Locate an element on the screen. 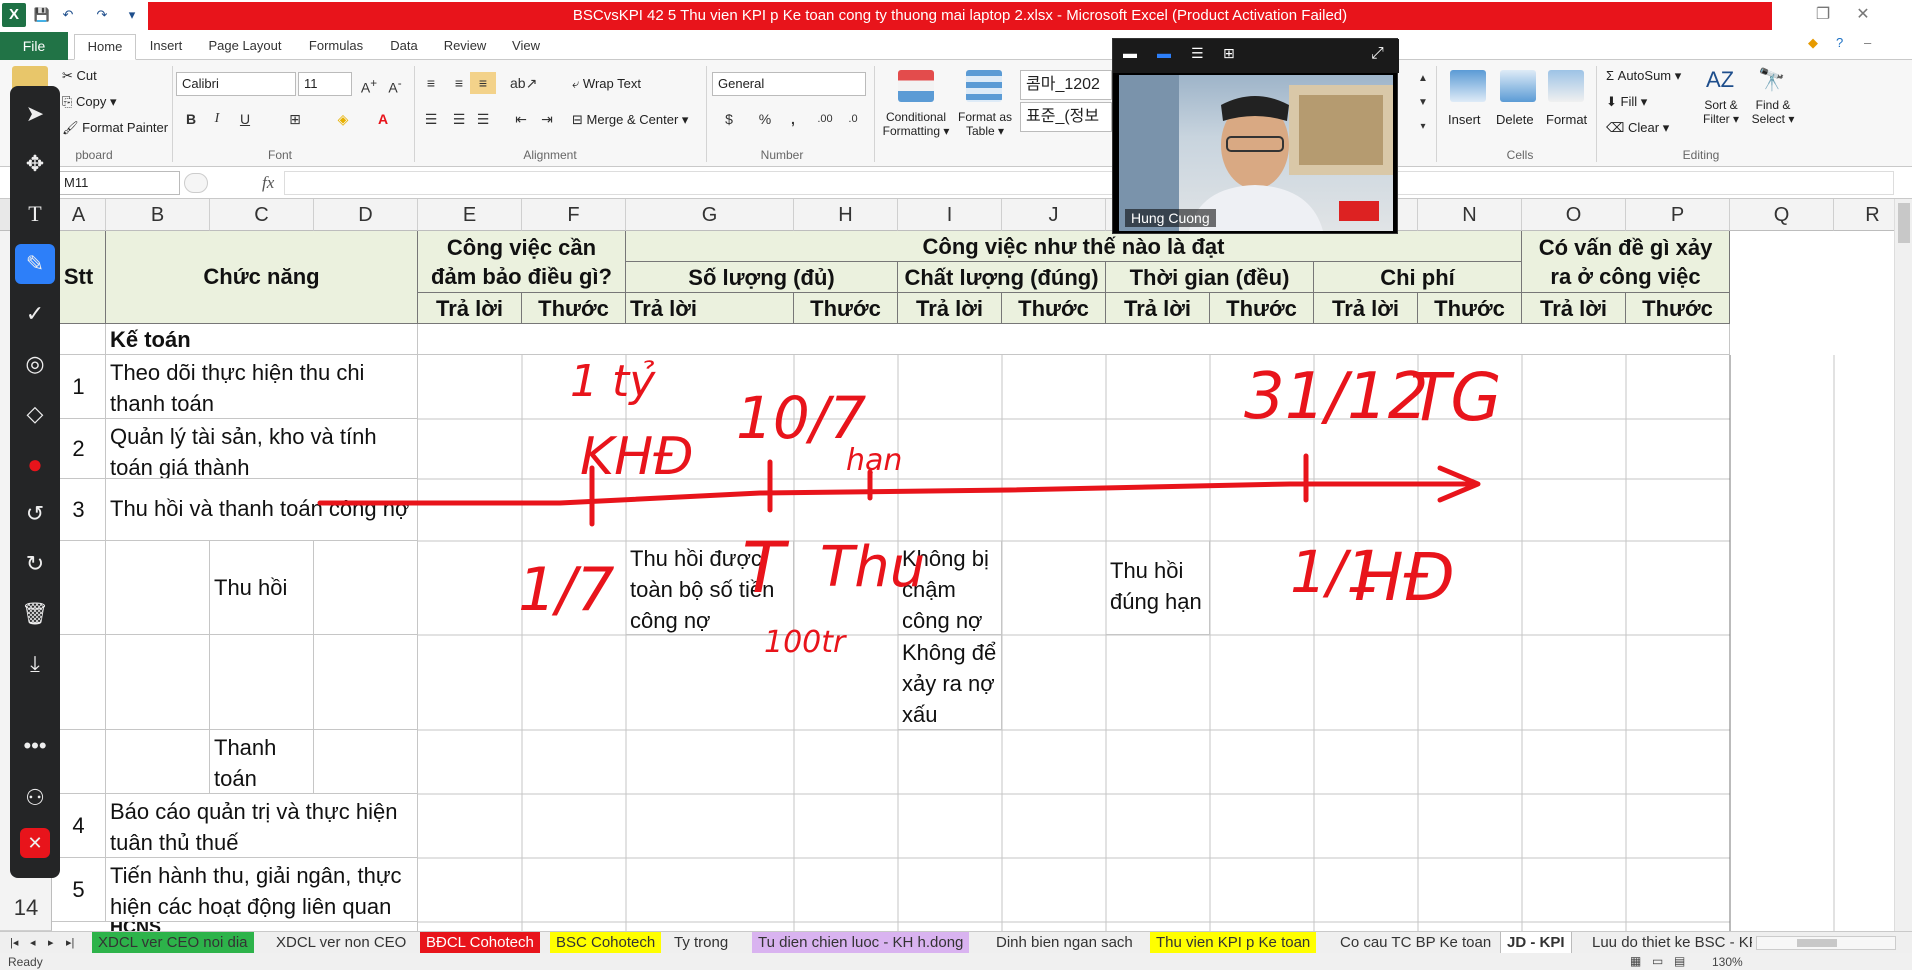  header-stt: Stt is located at coordinates (79, 277).